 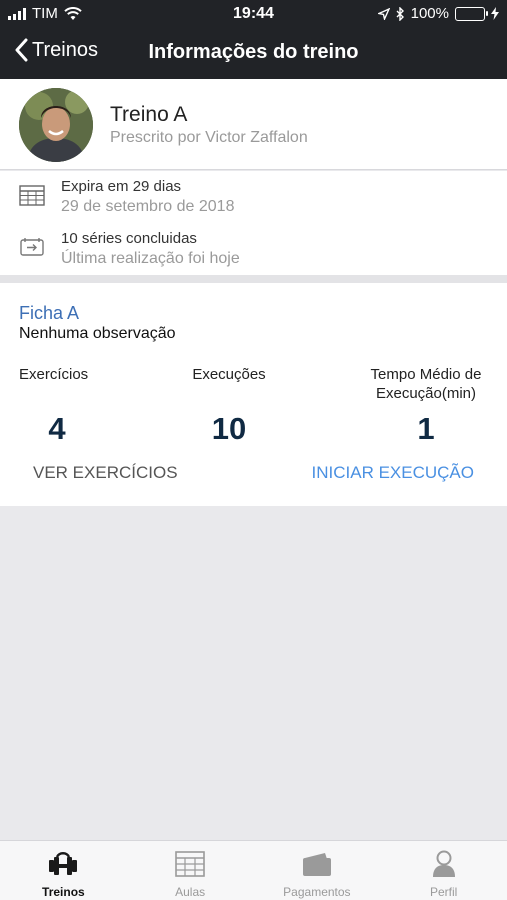 What do you see at coordinates (316, 864) in the screenshot?
I see `wallet-icon` at bounding box center [316, 864].